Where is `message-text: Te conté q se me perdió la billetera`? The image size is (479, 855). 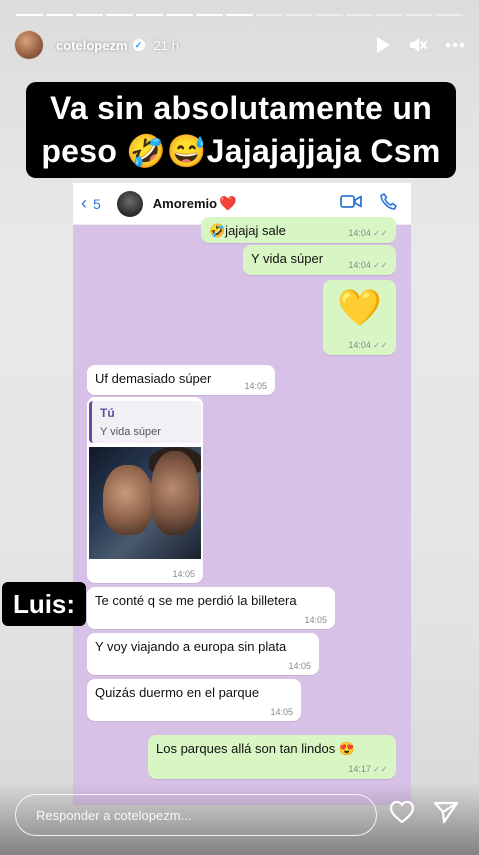
message-text: Te conté q se me perdió la billetera is located at coordinates (196, 600).